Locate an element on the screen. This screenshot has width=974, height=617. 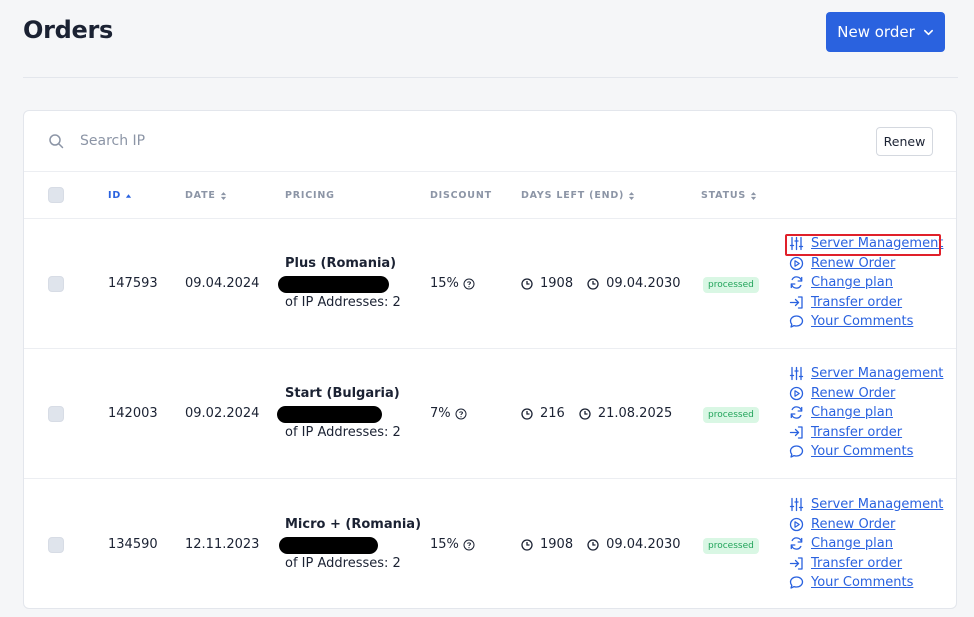
column-header-id: ID is located at coordinates (120, 195).